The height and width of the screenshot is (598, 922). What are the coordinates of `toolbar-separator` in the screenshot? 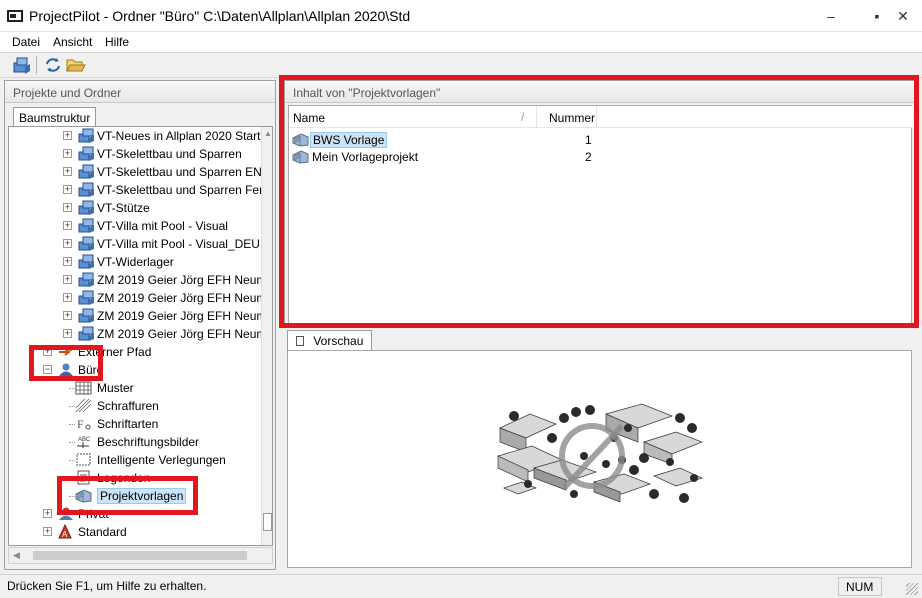 It's located at (36, 65).